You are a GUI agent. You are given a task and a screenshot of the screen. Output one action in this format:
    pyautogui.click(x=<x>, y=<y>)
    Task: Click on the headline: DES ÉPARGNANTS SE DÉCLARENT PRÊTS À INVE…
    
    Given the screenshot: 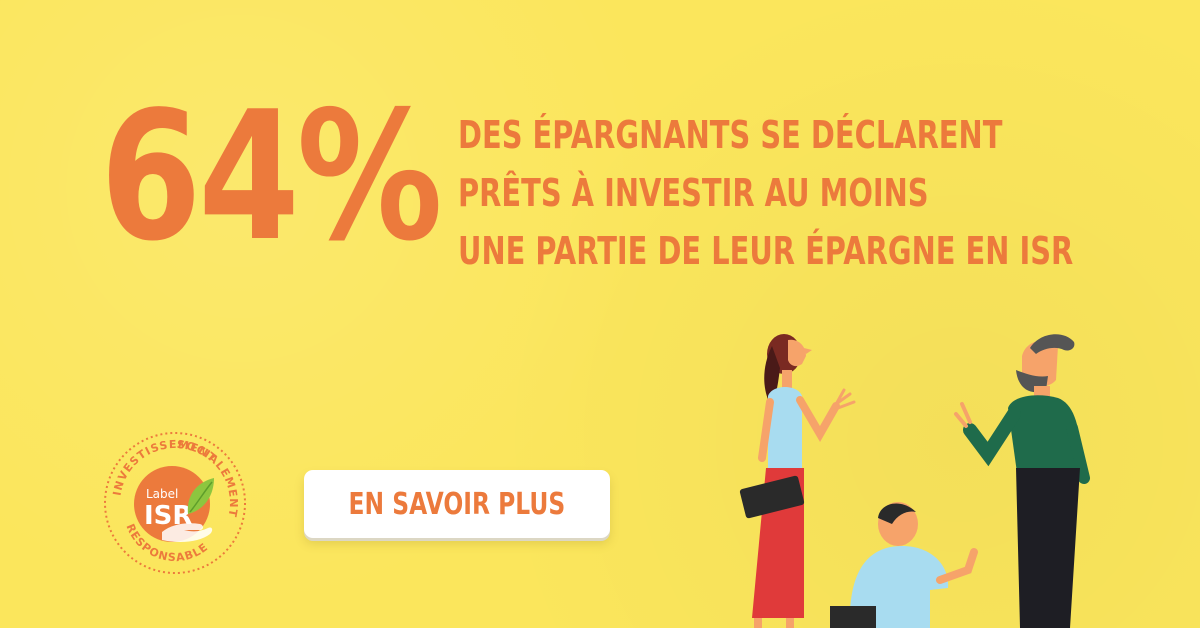 What is the action you would take?
    pyautogui.click(x=765, y=193)
    